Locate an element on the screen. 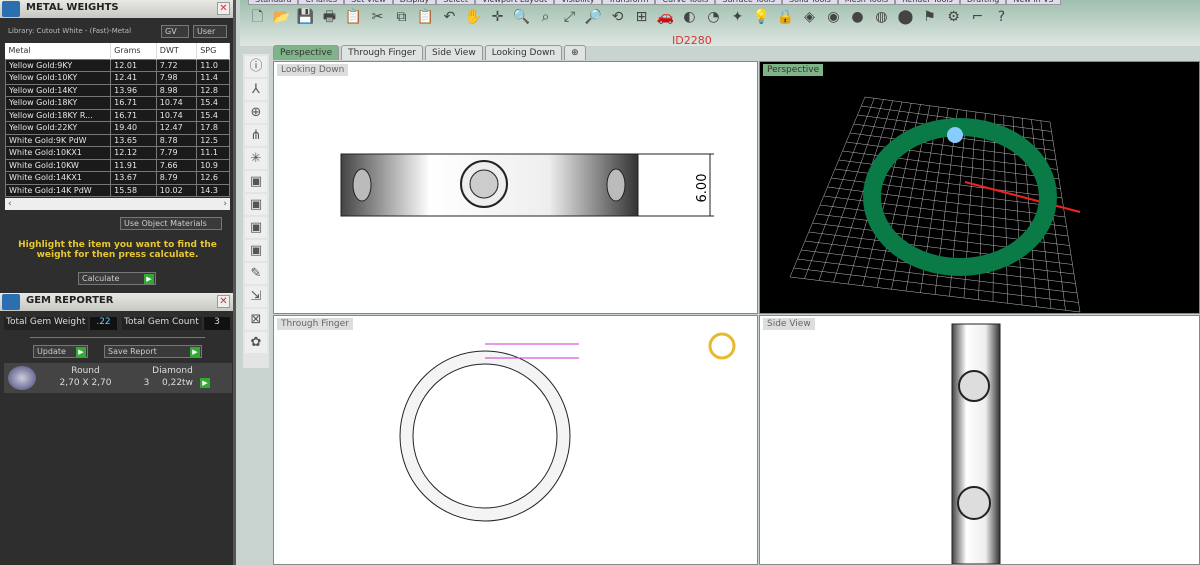 The width and height of the screenshot is (1200, 565). viewport-tab: Through Finger is located at coordinates (382, 52).